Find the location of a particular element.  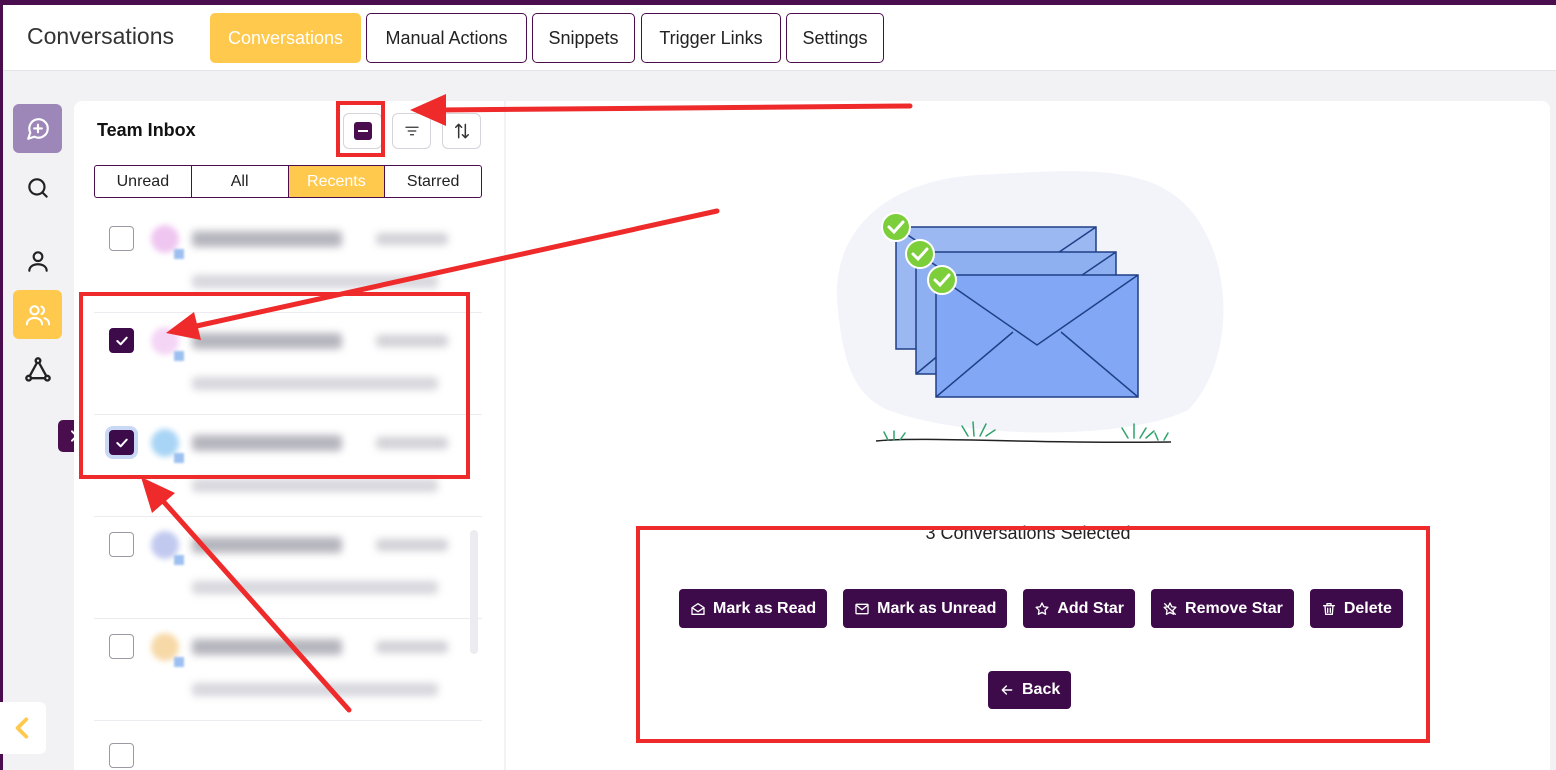

list-scrollbar is located at coordinates (474, 592).